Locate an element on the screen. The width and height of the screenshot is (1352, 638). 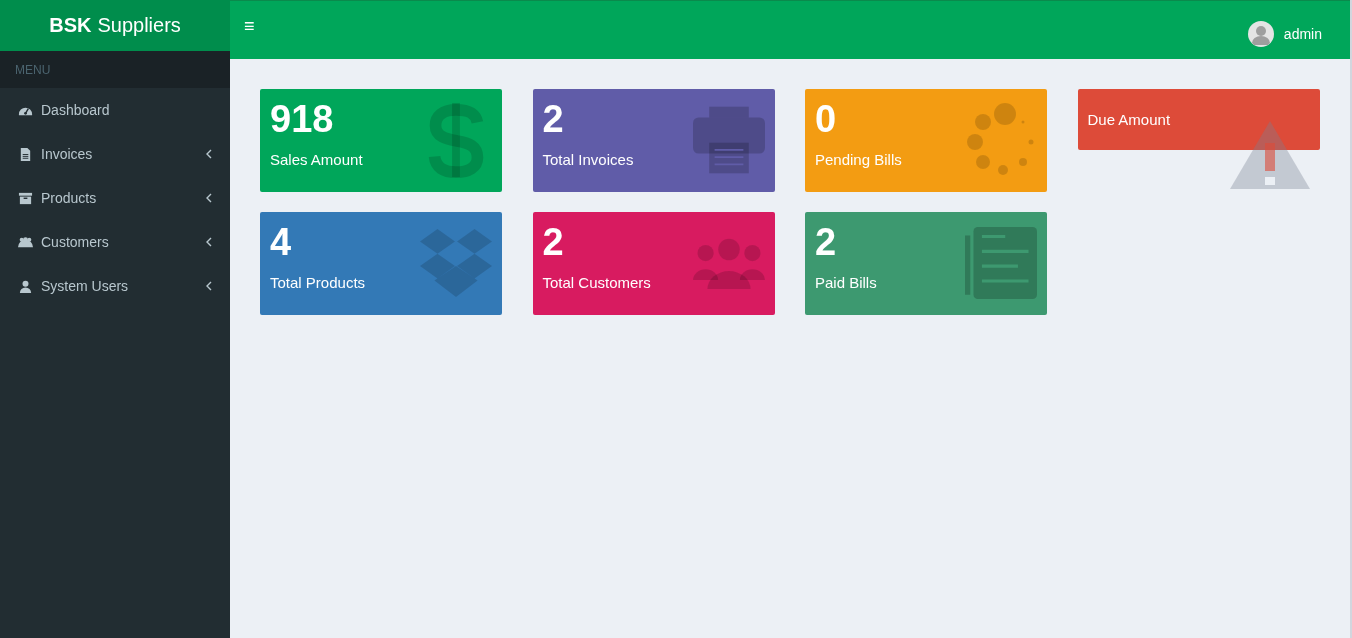
stat-label: Total Products is located at coordinates (318, 282).